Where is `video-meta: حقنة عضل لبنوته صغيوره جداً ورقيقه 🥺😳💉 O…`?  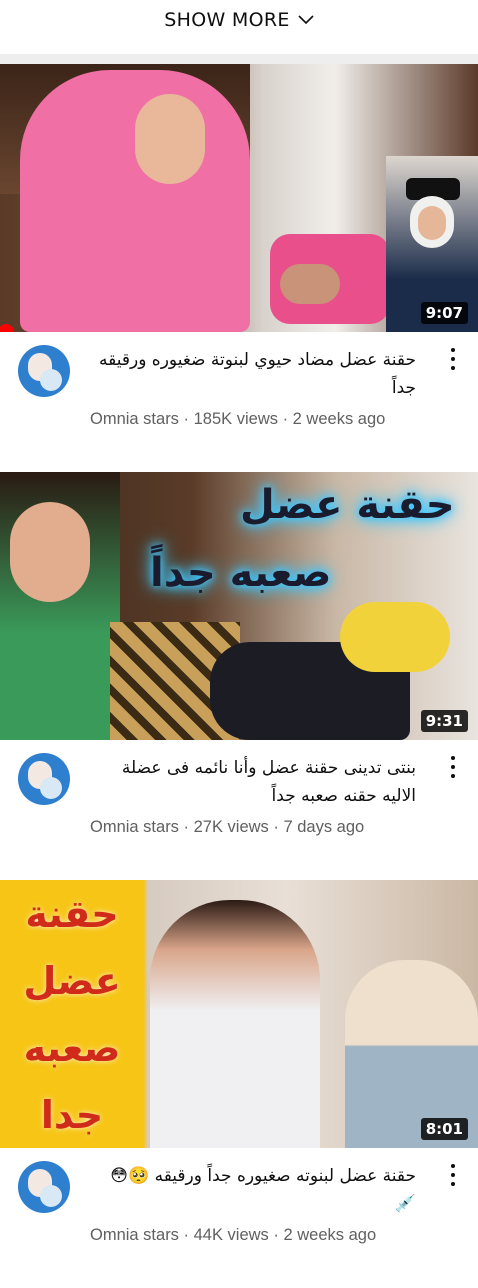
video-meta: حقنة عضل لبنوته صغيوره جداً ورقيقه 🥺😳💉 O… is located at coordinates (239, 1218).